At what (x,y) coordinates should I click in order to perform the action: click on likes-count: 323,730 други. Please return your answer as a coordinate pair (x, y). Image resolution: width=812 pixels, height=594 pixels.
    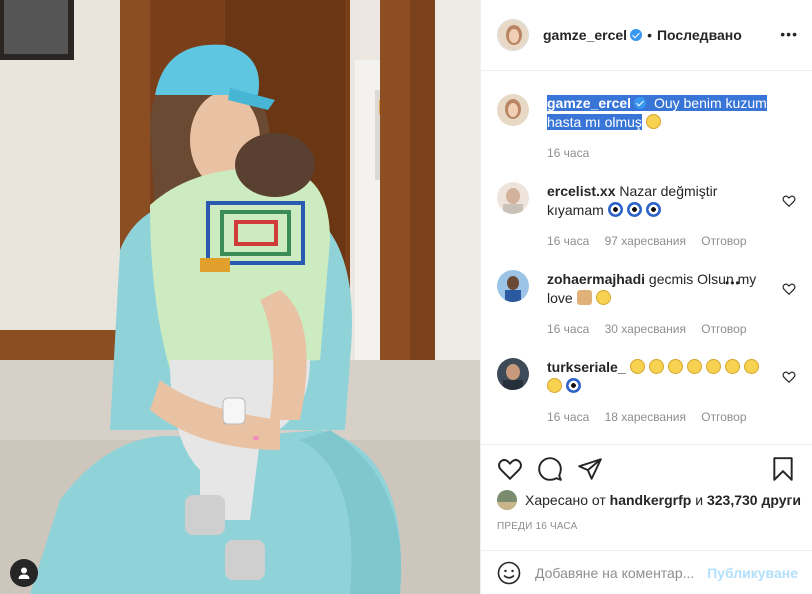
    Looking at the image, I should click on (754, 500).